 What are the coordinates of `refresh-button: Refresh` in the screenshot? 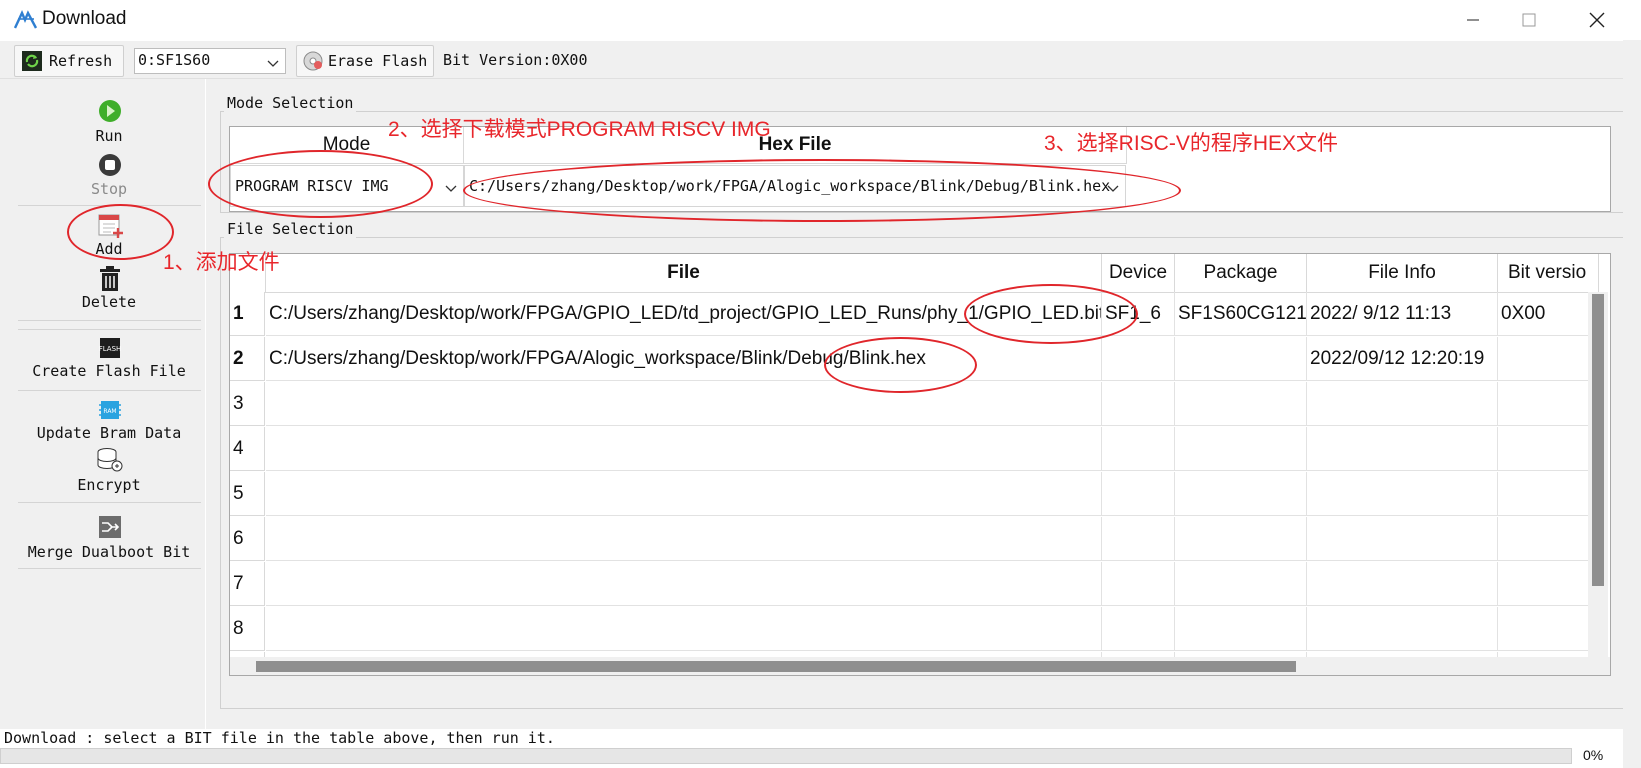 It's located at (69, 61).